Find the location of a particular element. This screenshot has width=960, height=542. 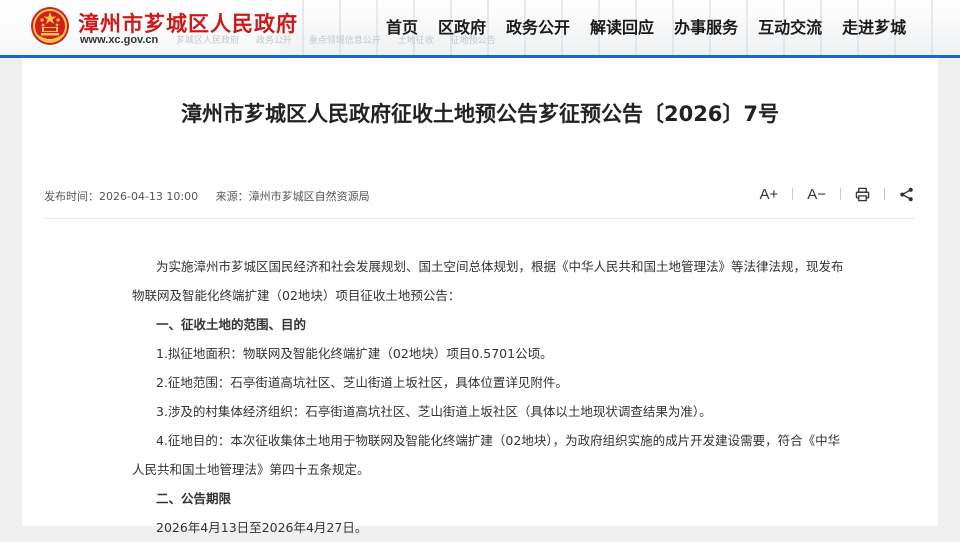

nav-services: 办事服务 is located at coordinates (706, 27).